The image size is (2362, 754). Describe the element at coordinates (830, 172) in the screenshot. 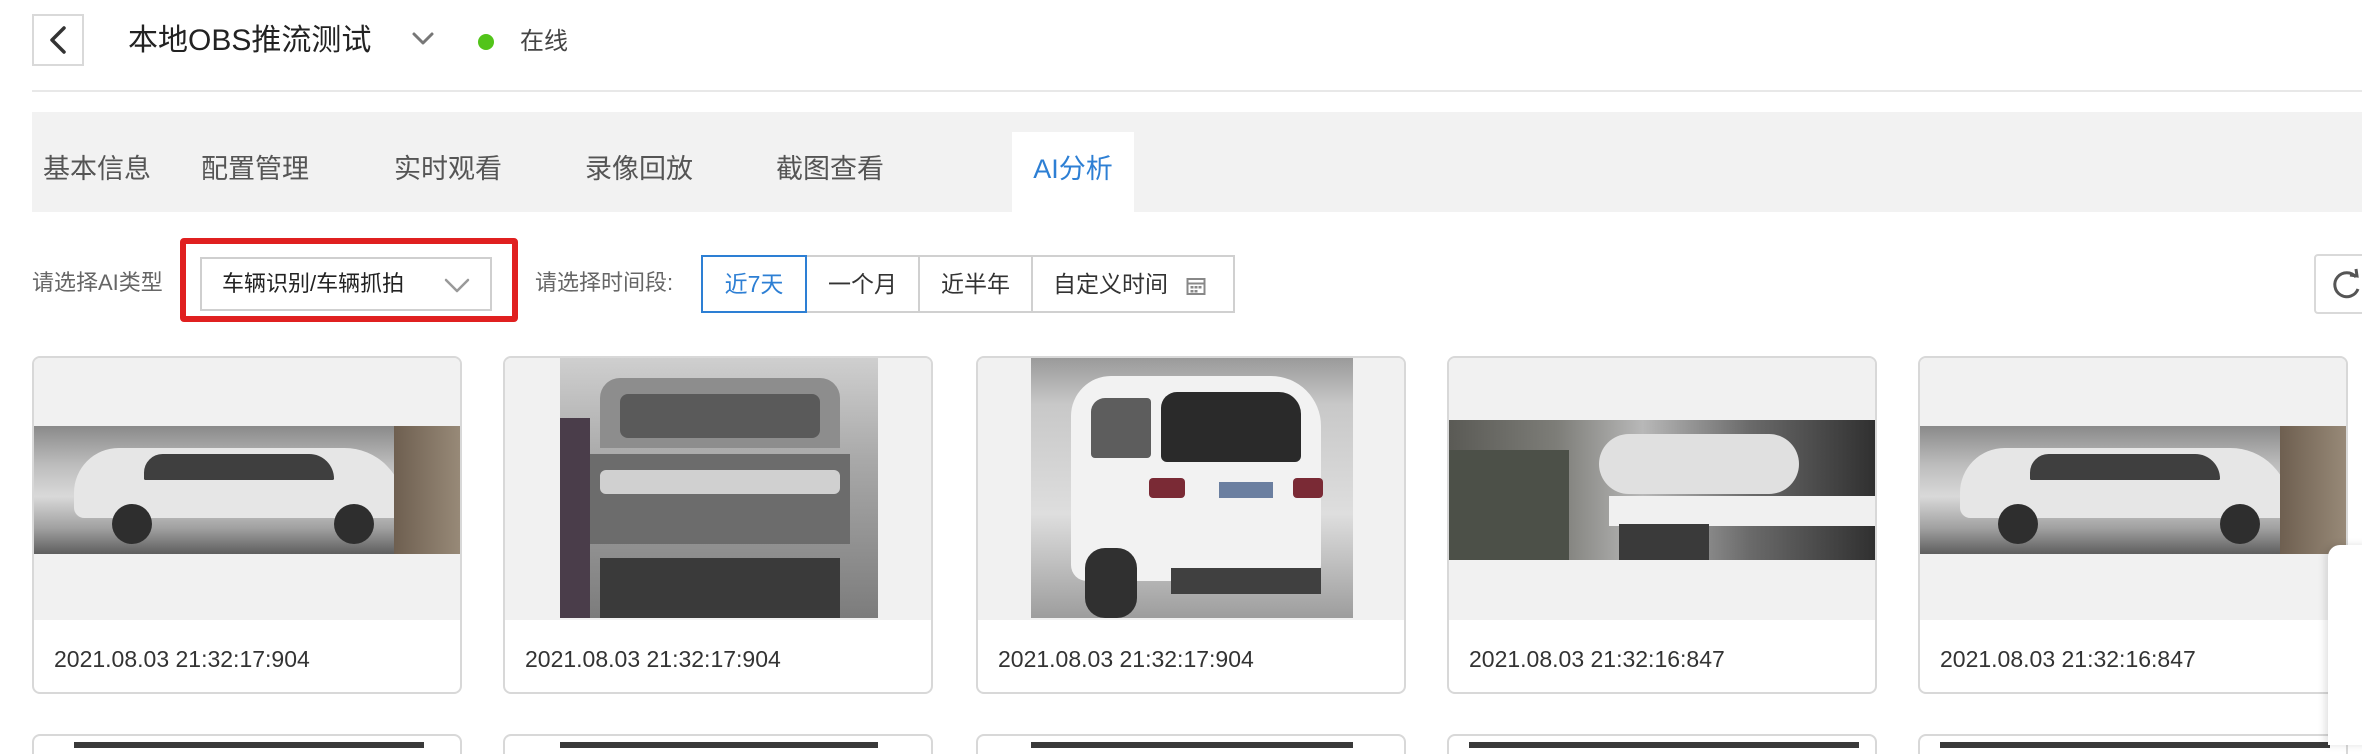

I see `tab-snapshots: 截图查看` at that location.